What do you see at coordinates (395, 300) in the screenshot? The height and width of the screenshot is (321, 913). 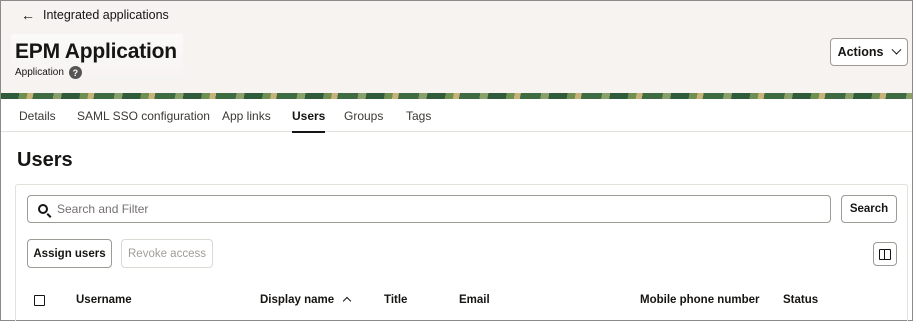 I see `column-header-title: Title` at bounding box center [395, 300].